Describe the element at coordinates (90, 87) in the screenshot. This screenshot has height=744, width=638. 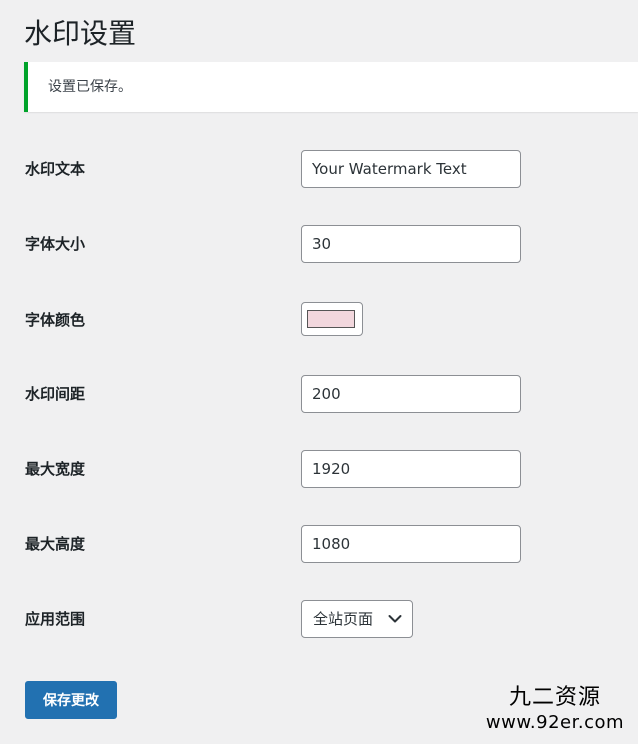
I see `notice-text: 设置已保存。` at that location.